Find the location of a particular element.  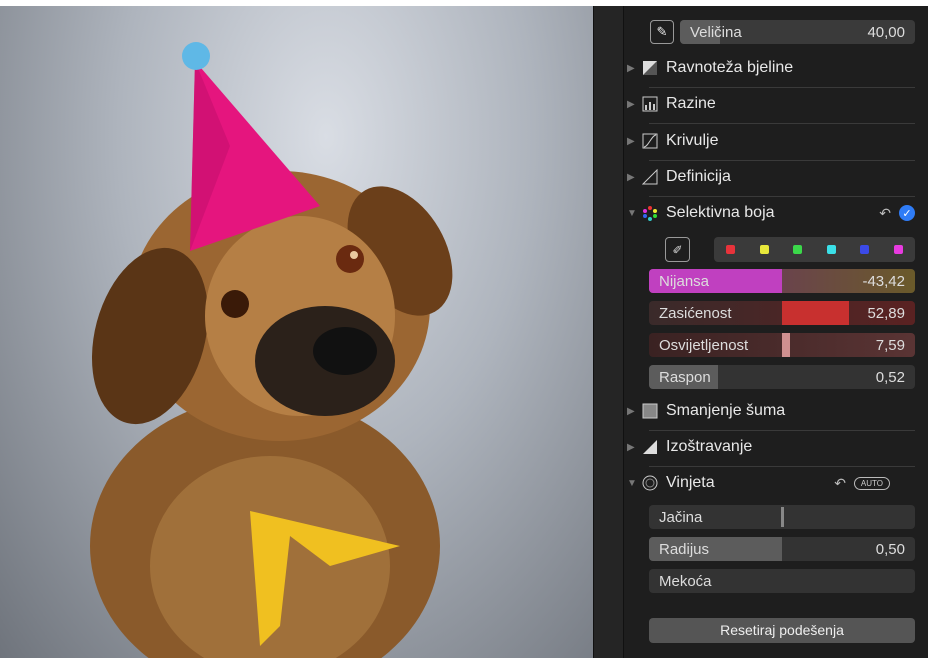

brush-size-value: 40,00 is located at coordinates (886, 32).